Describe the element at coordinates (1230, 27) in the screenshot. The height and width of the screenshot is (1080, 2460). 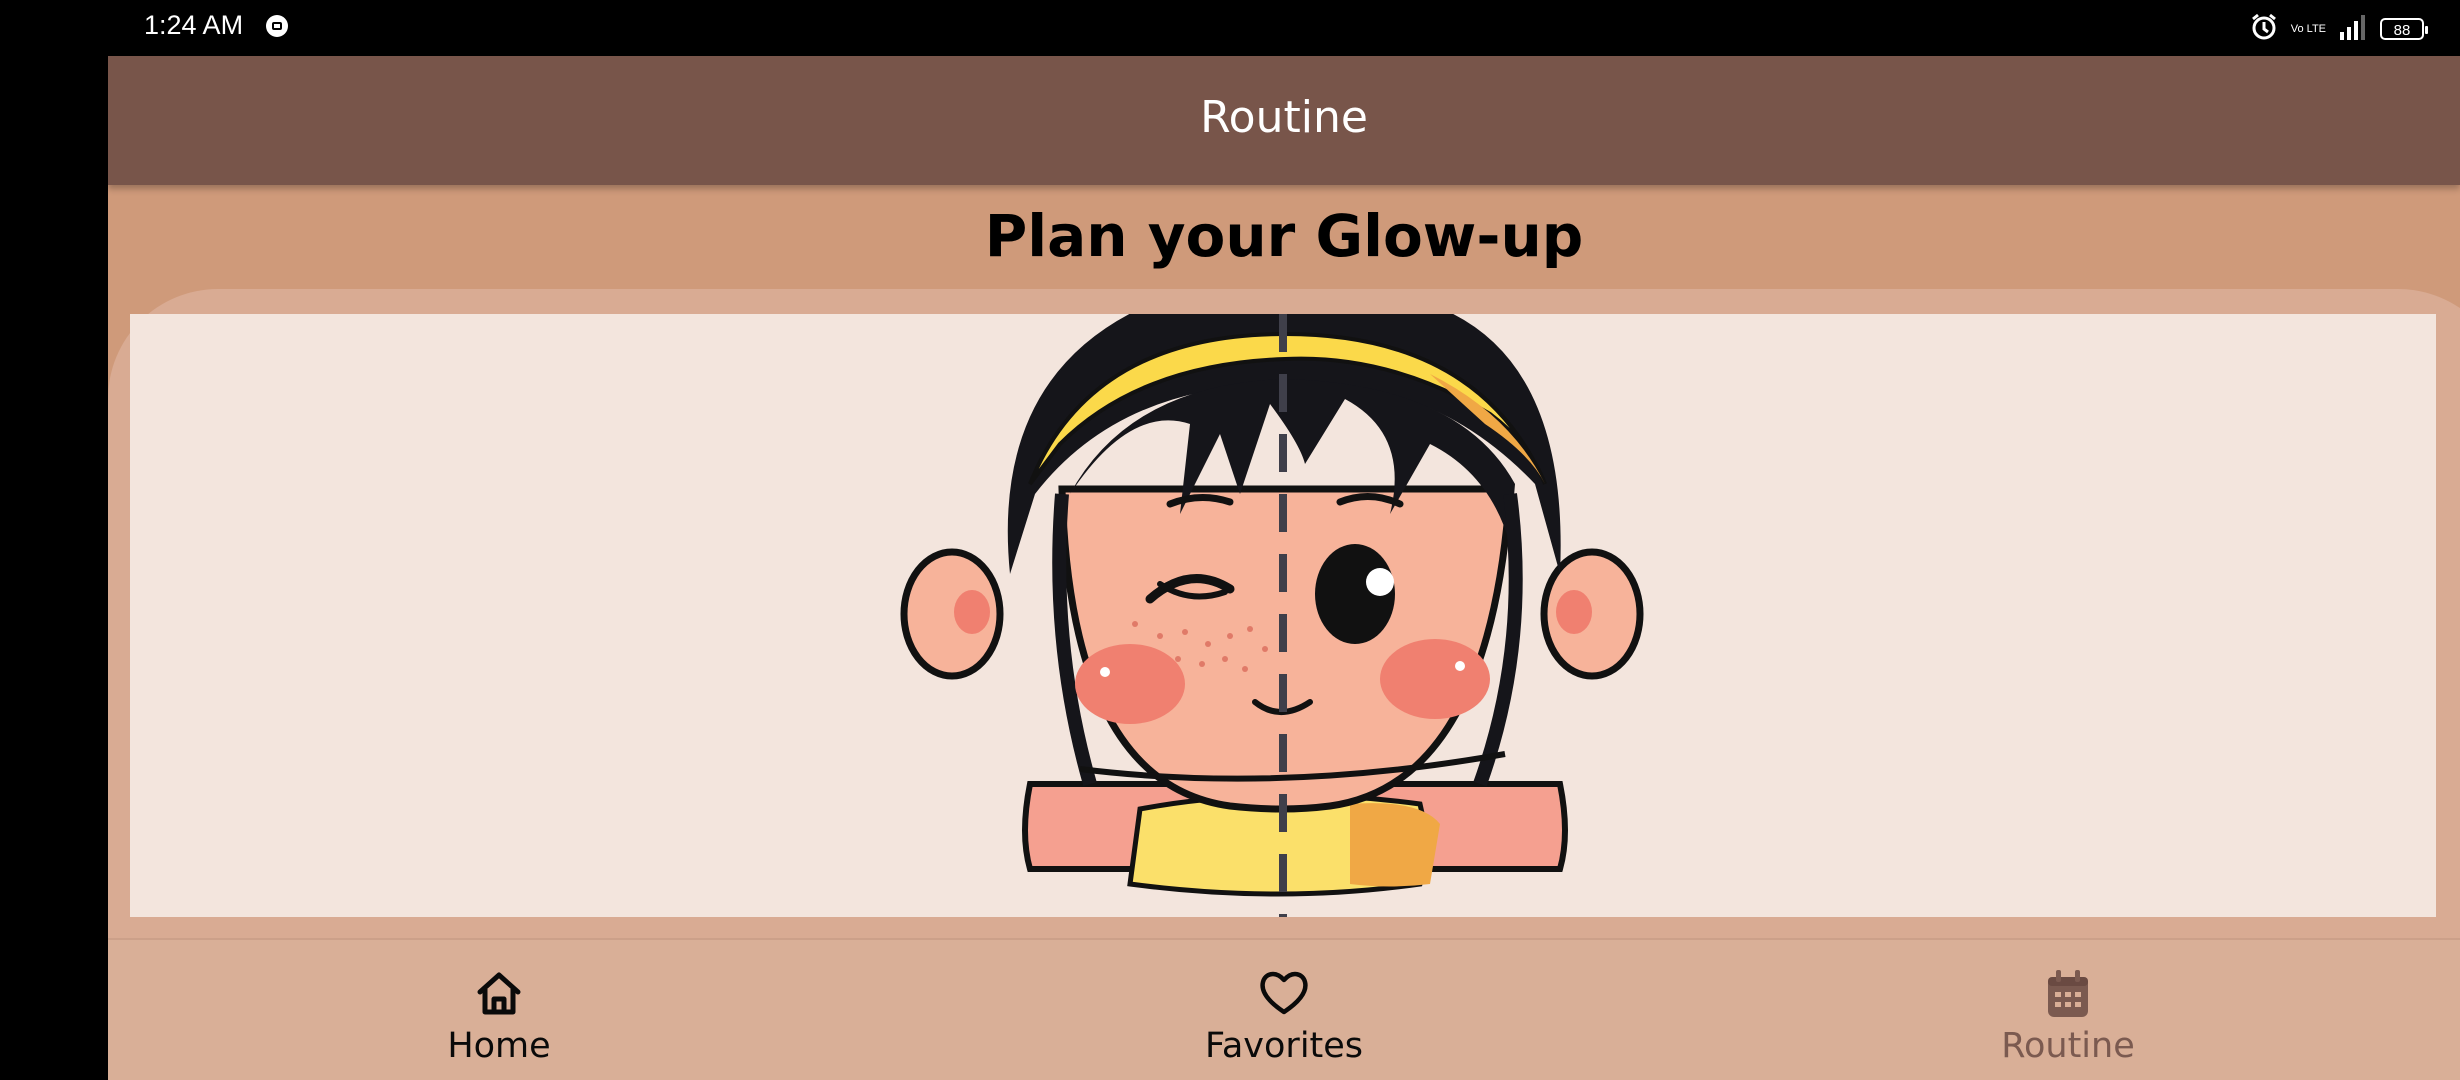
I see `status-bar: 1:24 AM Vo LTE 88` at that location.